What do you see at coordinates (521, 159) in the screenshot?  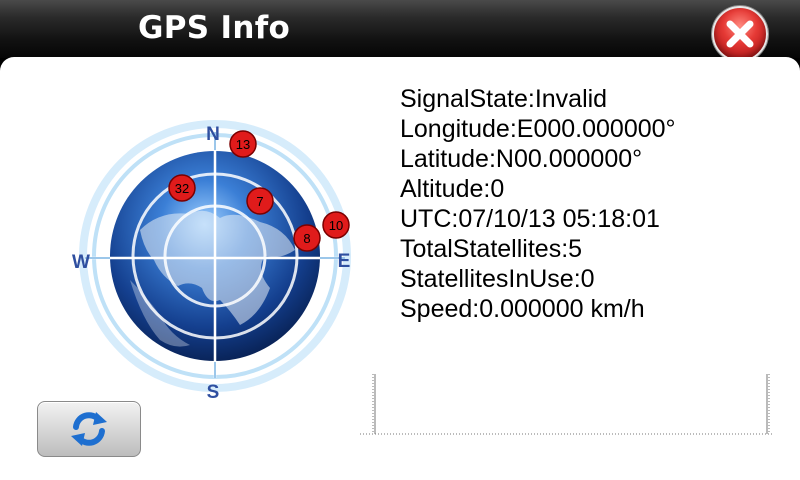 I see `latitude: Latitude:N00.000000°` at bounding box center [521, 159].